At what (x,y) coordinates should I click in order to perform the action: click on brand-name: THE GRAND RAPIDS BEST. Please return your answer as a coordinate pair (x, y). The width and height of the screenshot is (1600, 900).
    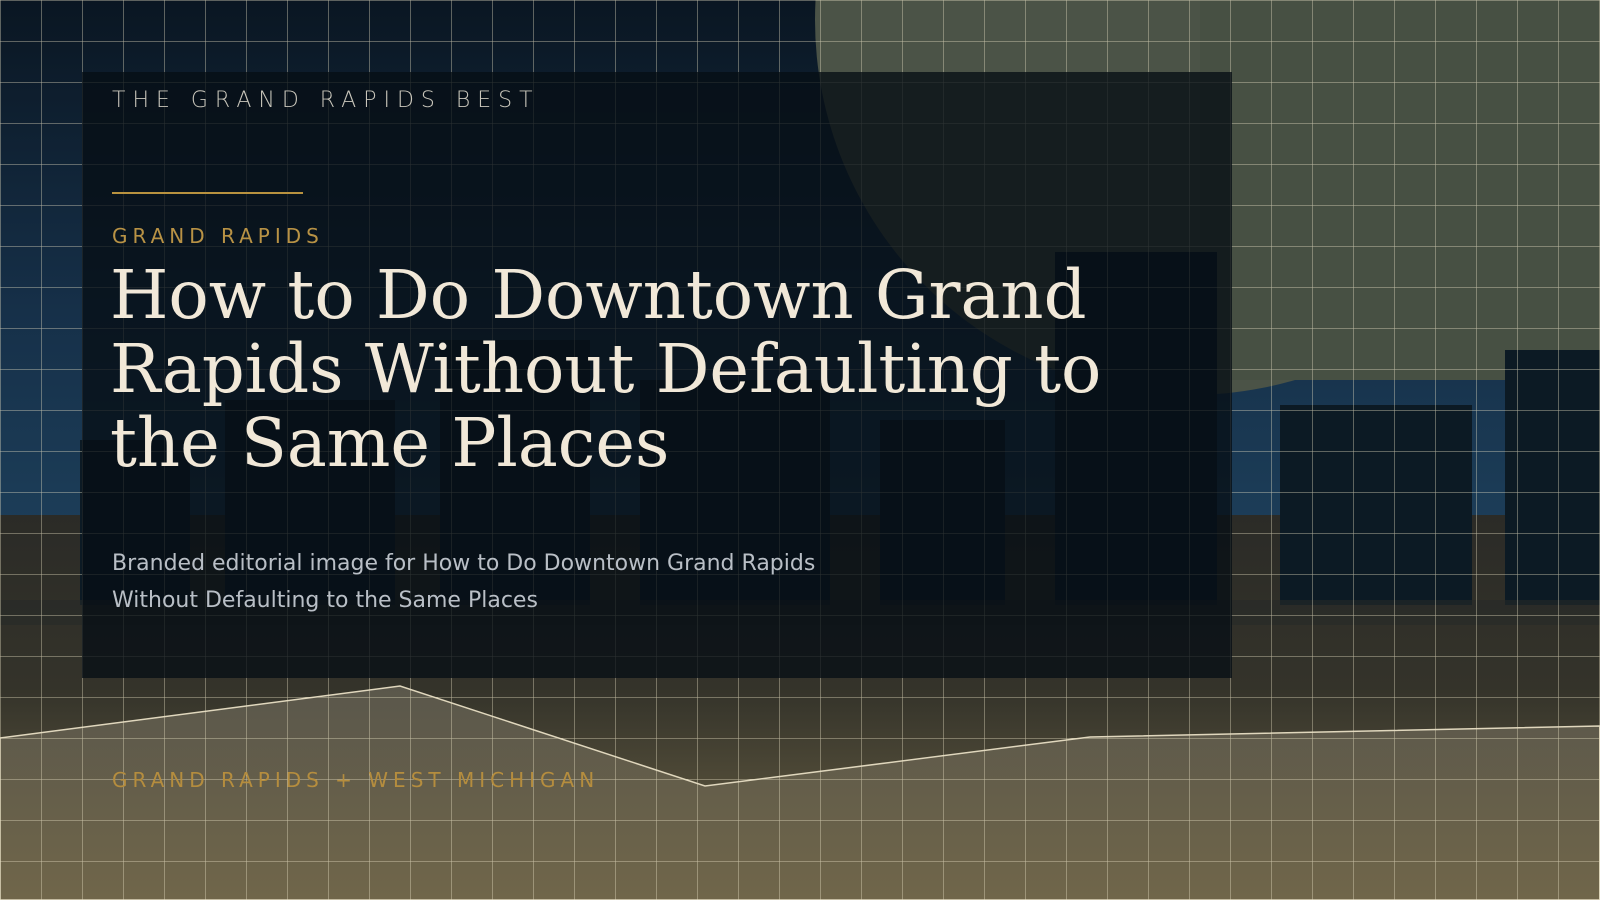
    Looking at the image, I should click on (326, 100).